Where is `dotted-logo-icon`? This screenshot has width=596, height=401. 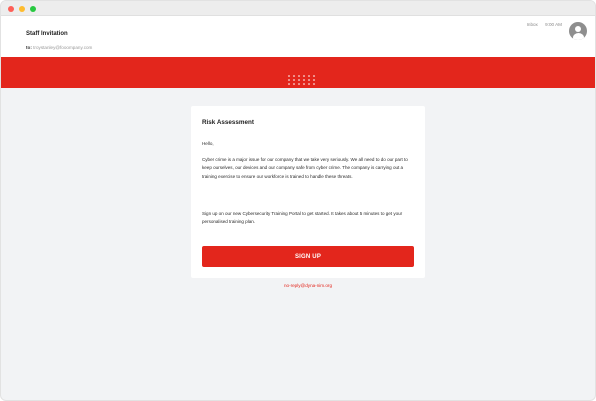
dotted-logo-icon is located at coordinates (303, 81).